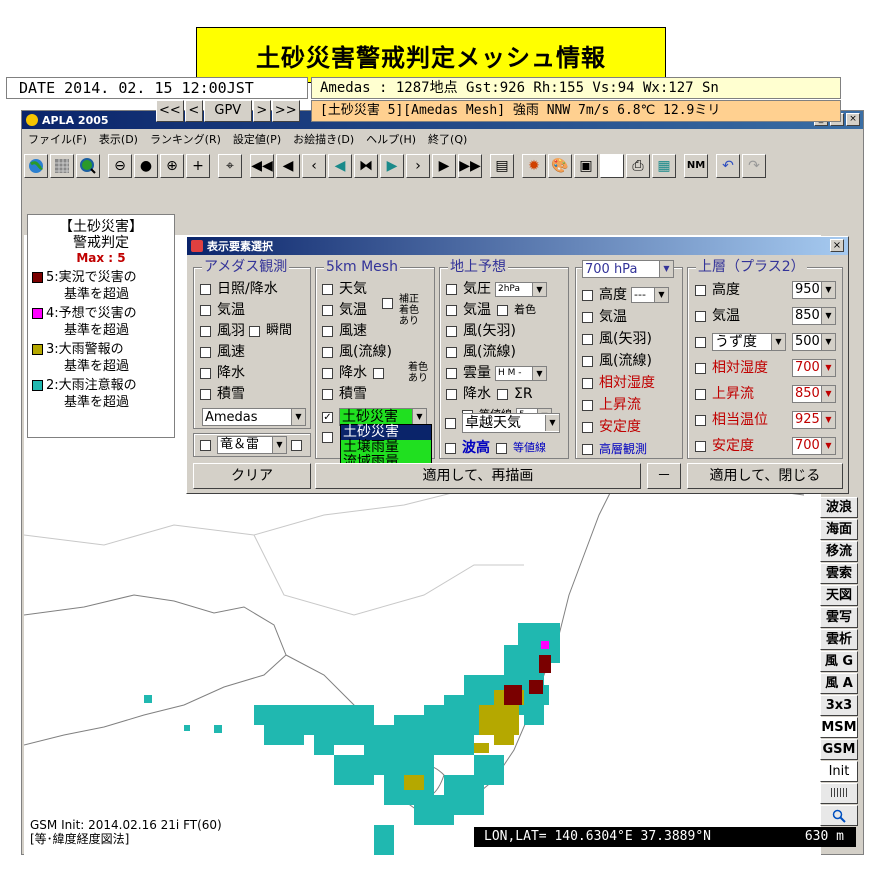 The width and height of the screenshot is (894, 882). What do you see at coordinates (481, 352) in the screenshot?
I see `ground-wind-stream-checkbox: 風(流線)` at bounding box center [481, 352].